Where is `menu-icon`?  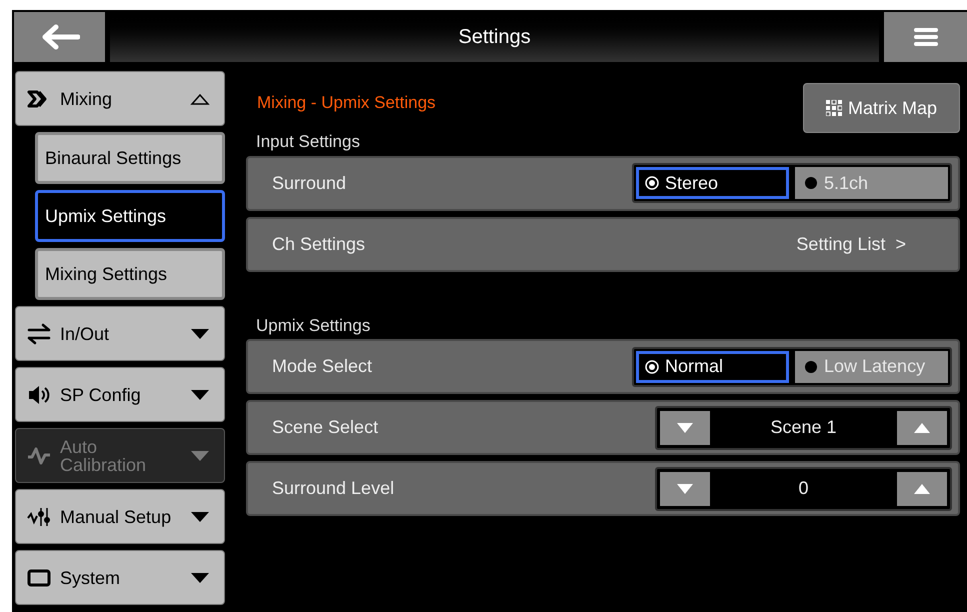
menu-icon is located at coordinates (926, 37).